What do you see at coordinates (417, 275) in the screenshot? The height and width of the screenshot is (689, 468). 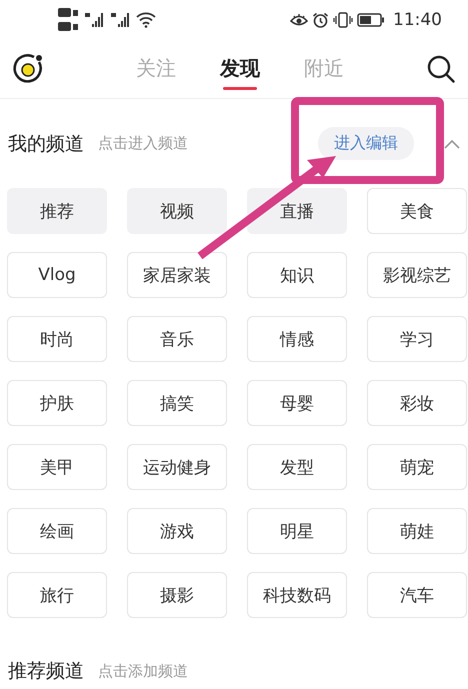 I see `channel-chip: 影视综艺` at bounding box center [417, 275].